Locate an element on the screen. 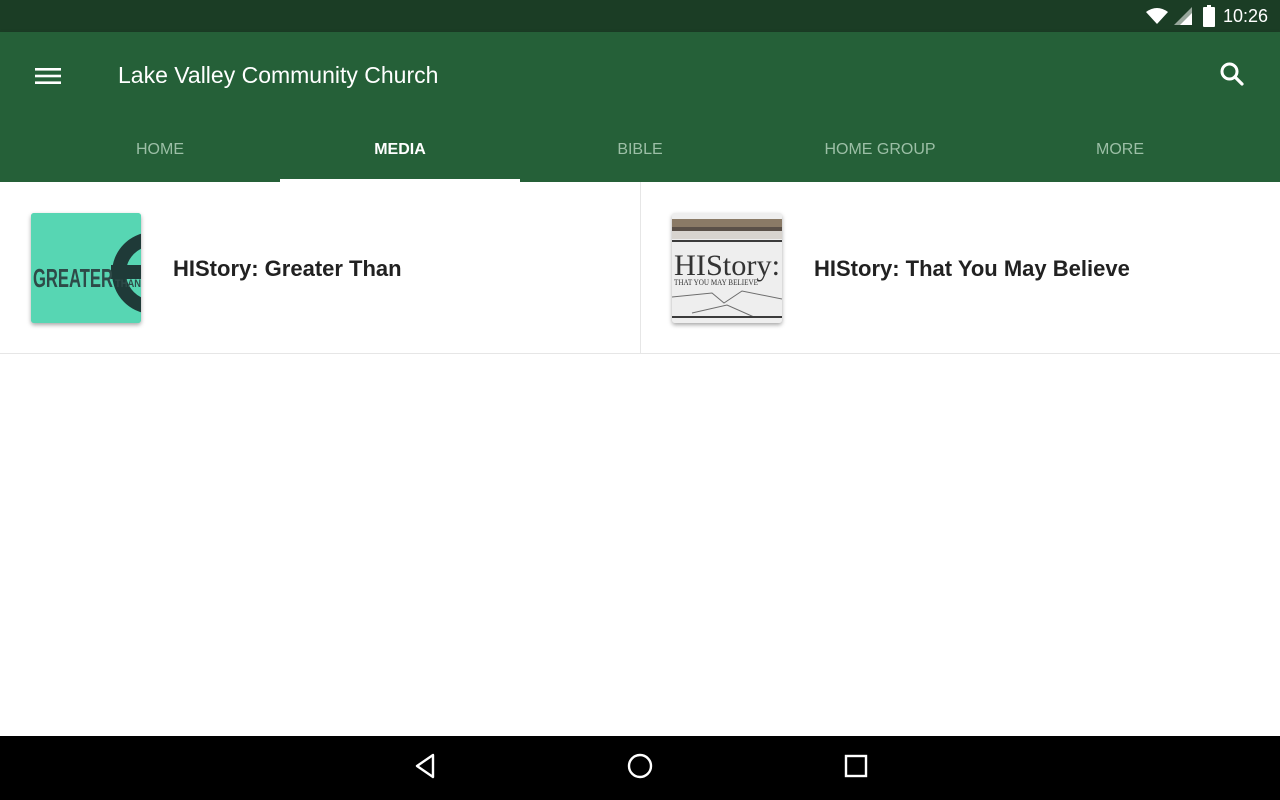 Image resolution: width=1280 pixels, height=800 pixels. recents-icon is located at coordinates (856, 768).